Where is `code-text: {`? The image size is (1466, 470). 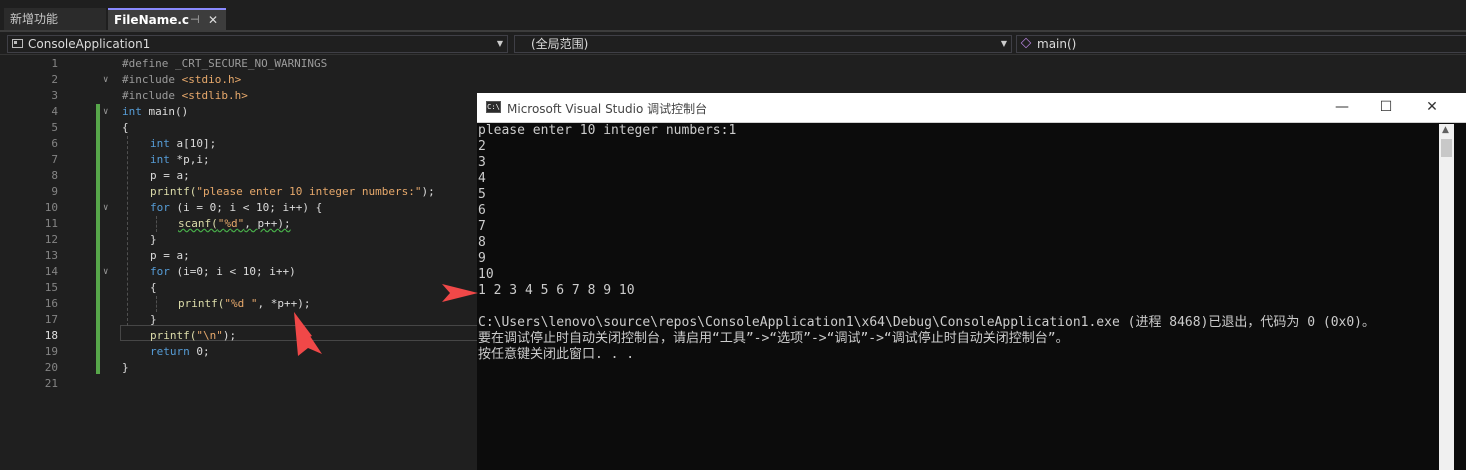 code-text: { is located at coordinates (125, 127).